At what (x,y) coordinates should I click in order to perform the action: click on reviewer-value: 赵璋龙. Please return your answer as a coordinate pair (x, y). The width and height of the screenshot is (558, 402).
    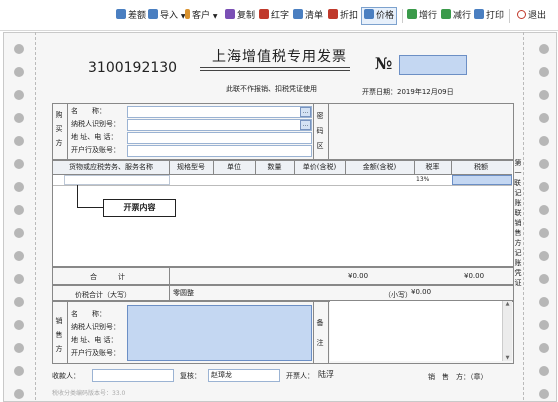
    Looking at the image, I should click on (221, 375).